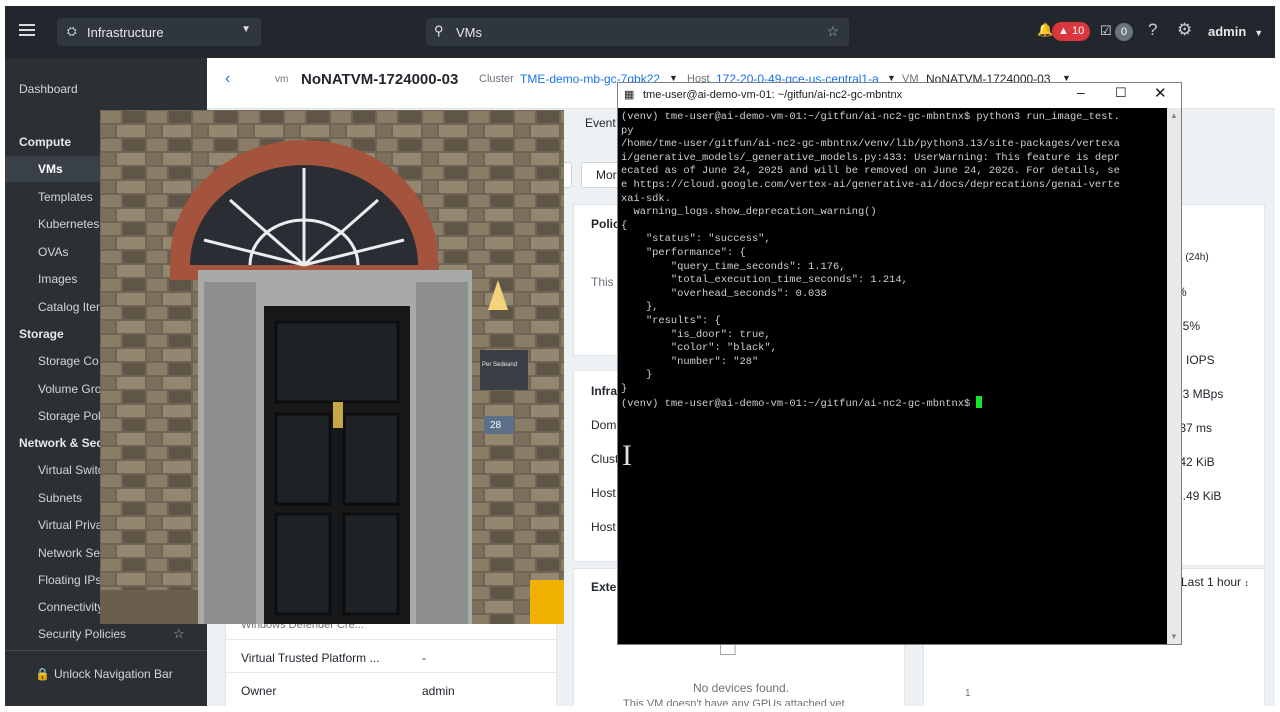 This screenshot has height=712, width=1280. What do you see at coordinates (1081, 92) in the screenshot?
I see `minimize-icon: –` at bounding box center [1081, 92].